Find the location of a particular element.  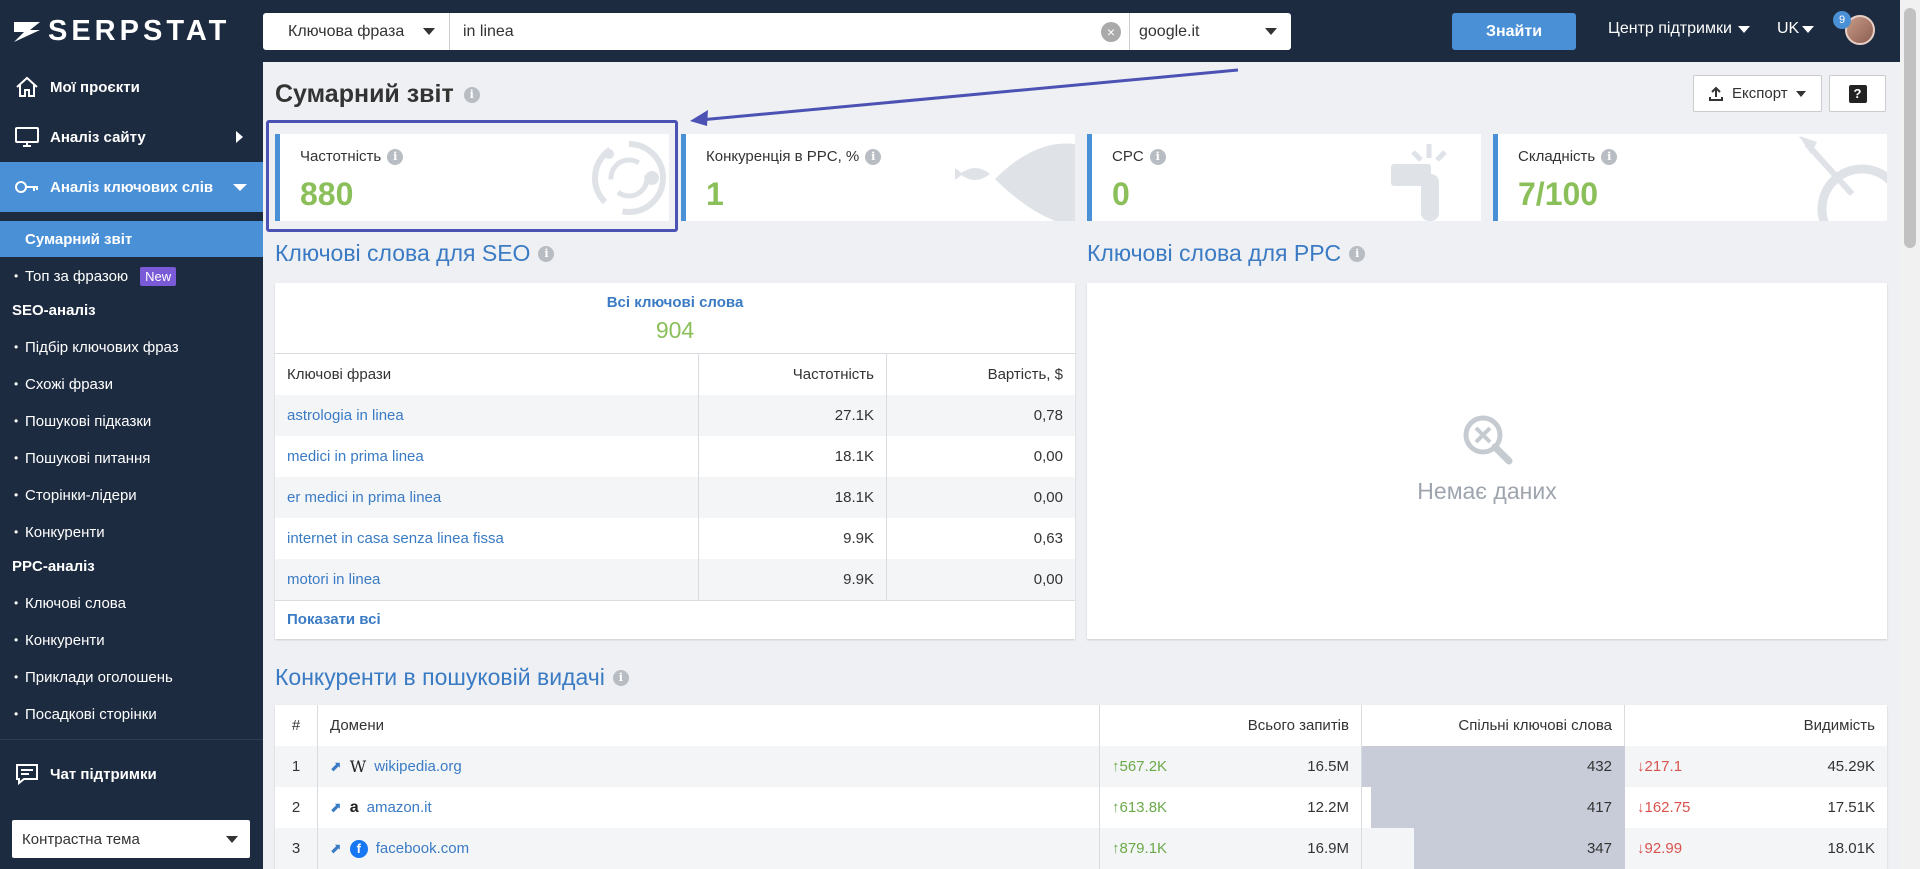

trend-down-value: ↓92.99 is located at coordinates (1660, 848).